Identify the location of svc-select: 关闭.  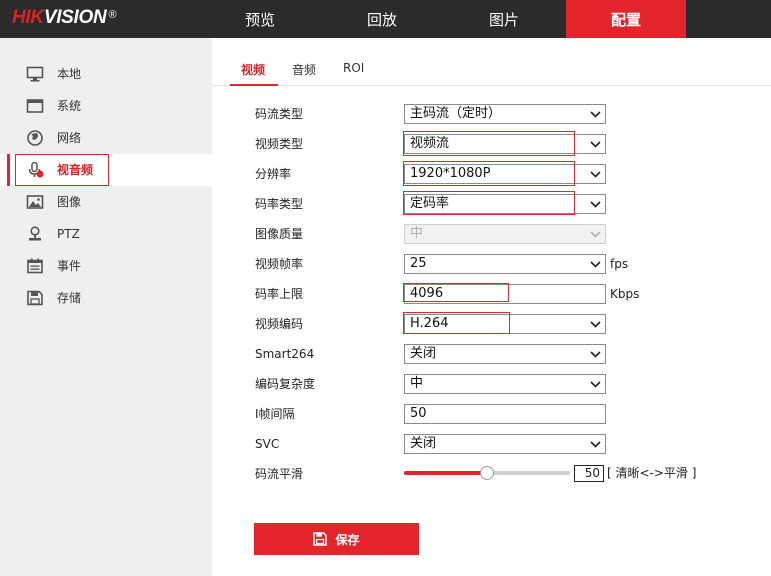
(505, 444).